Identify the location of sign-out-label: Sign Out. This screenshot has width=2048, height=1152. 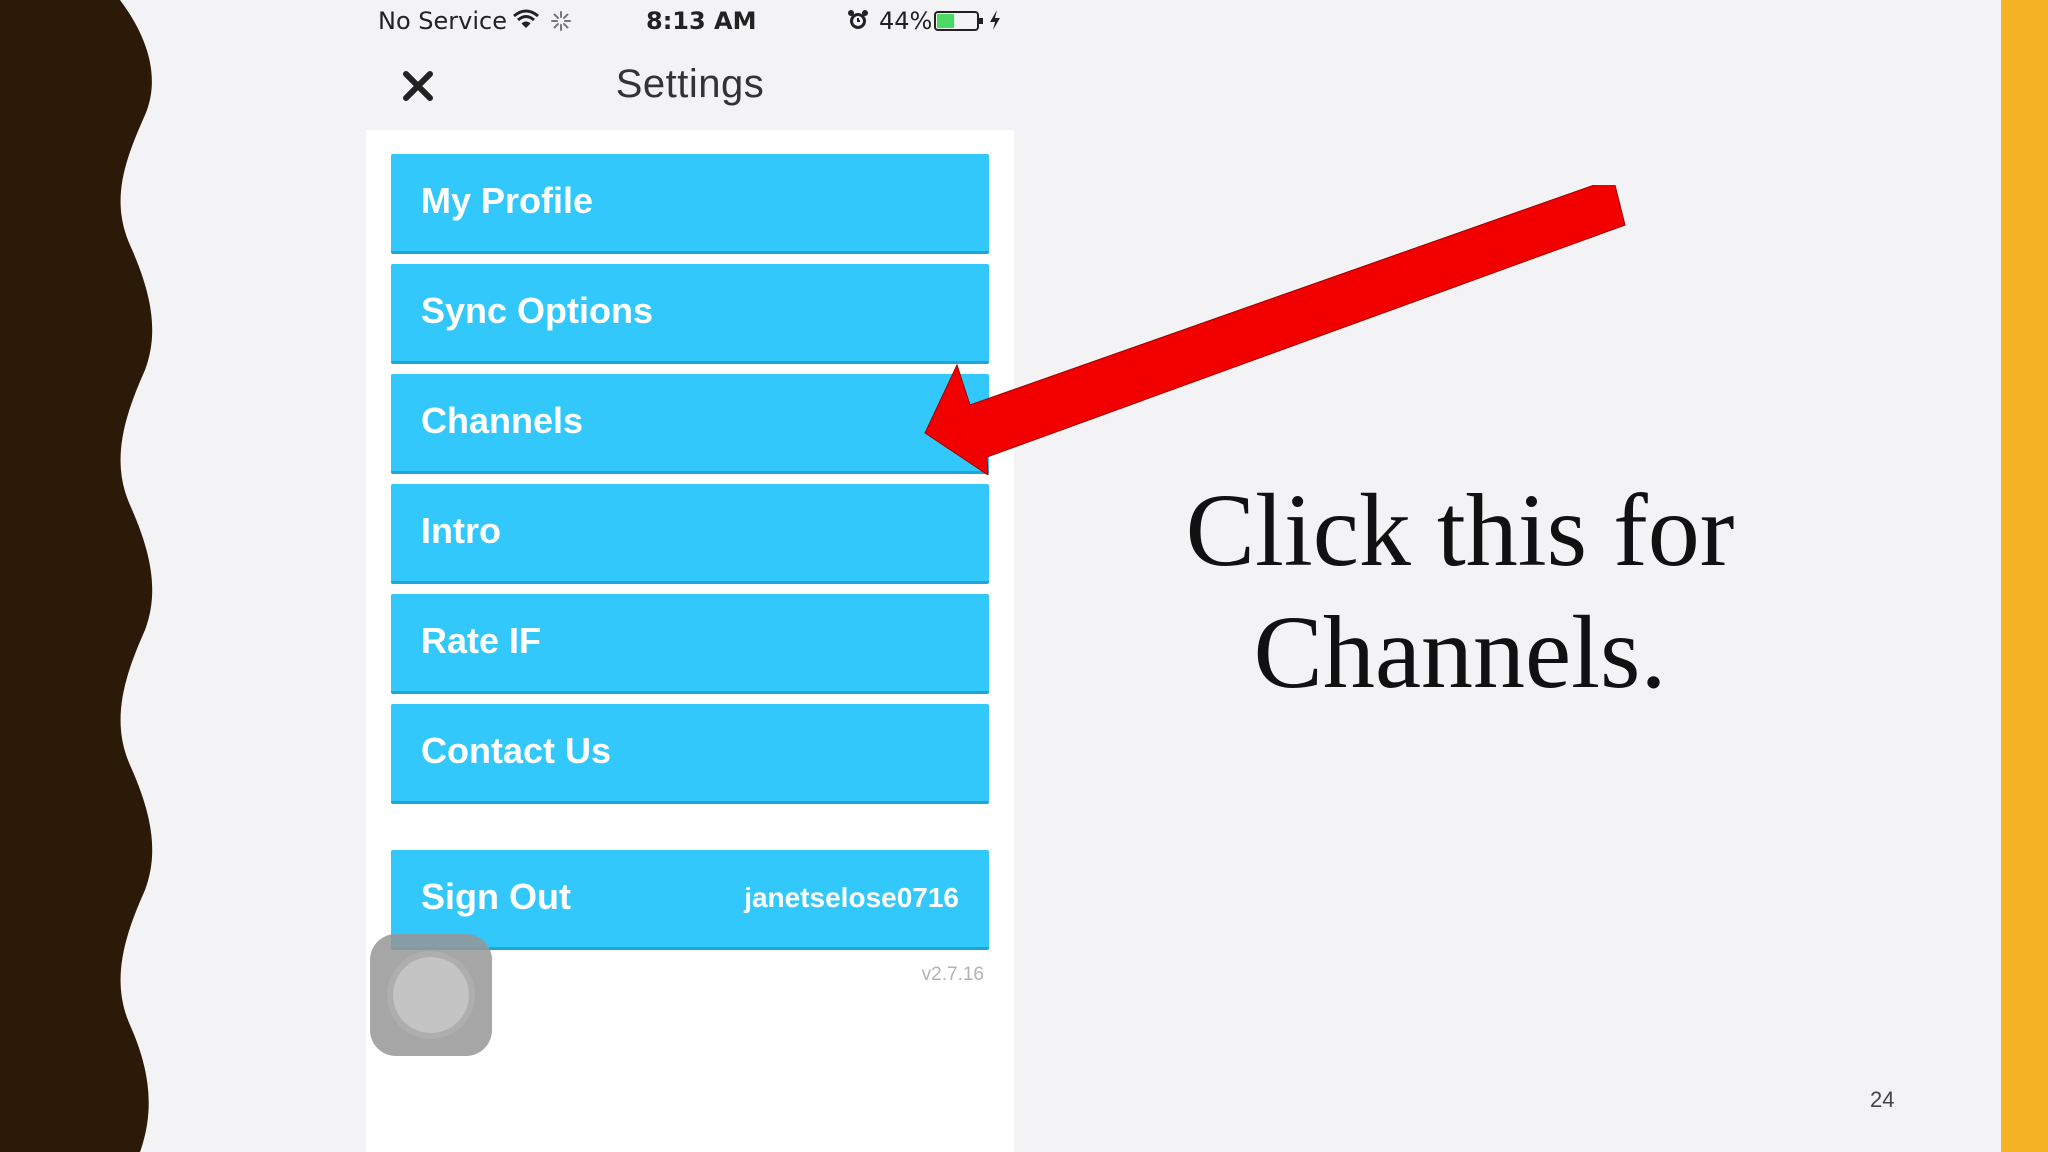
(496, 896).